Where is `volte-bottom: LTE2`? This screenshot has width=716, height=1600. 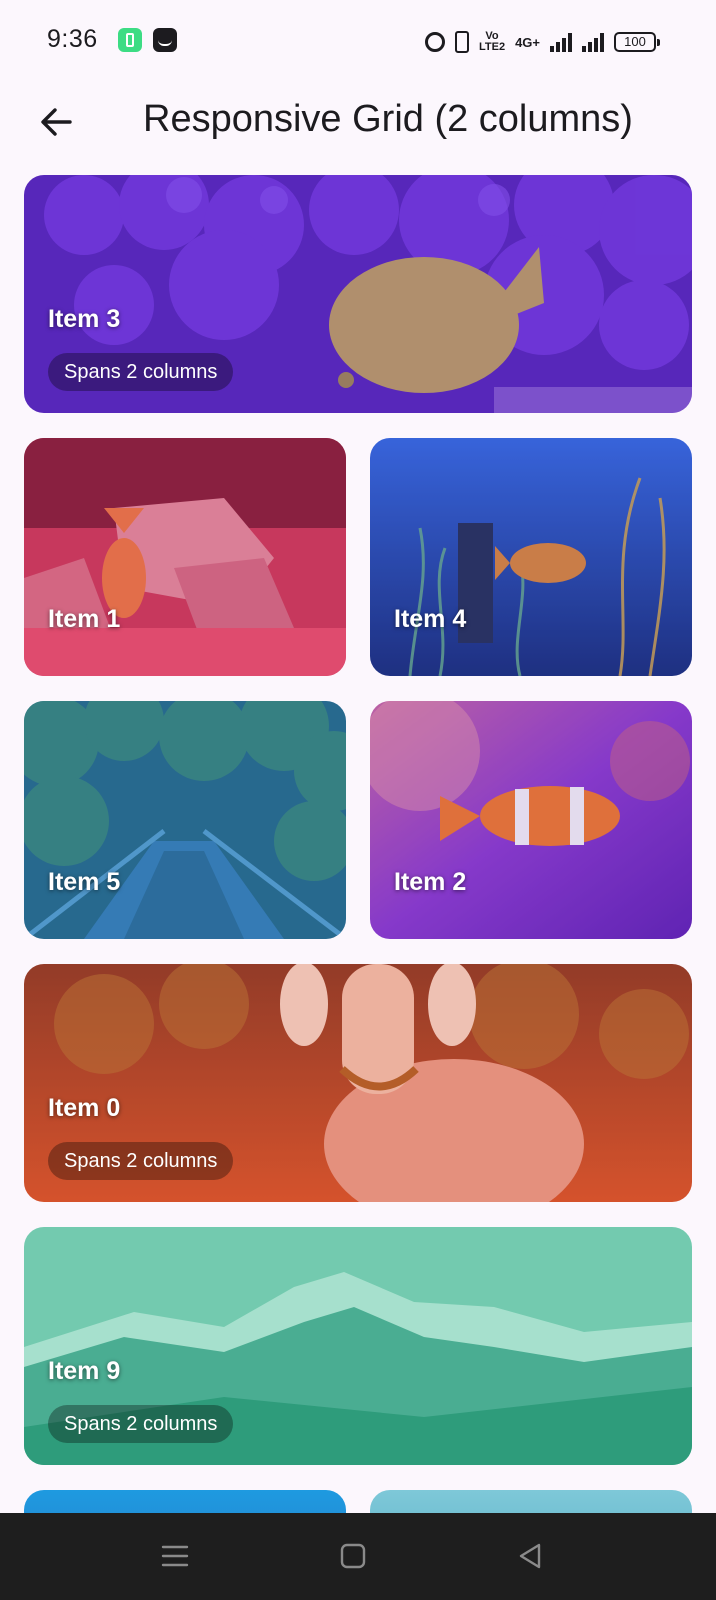 volte-bottom: LTE2 is located at coordinates (492, 47).